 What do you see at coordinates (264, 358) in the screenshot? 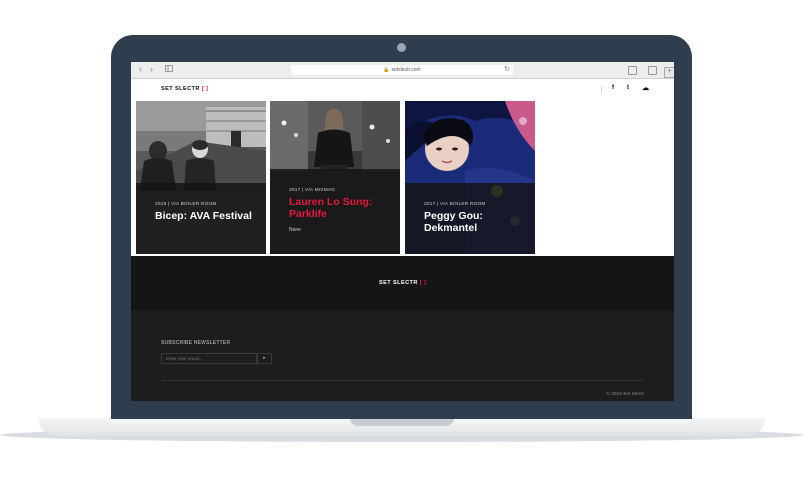
I see `newsletter-submit-button: ▸` at bounding box center [264, 358].